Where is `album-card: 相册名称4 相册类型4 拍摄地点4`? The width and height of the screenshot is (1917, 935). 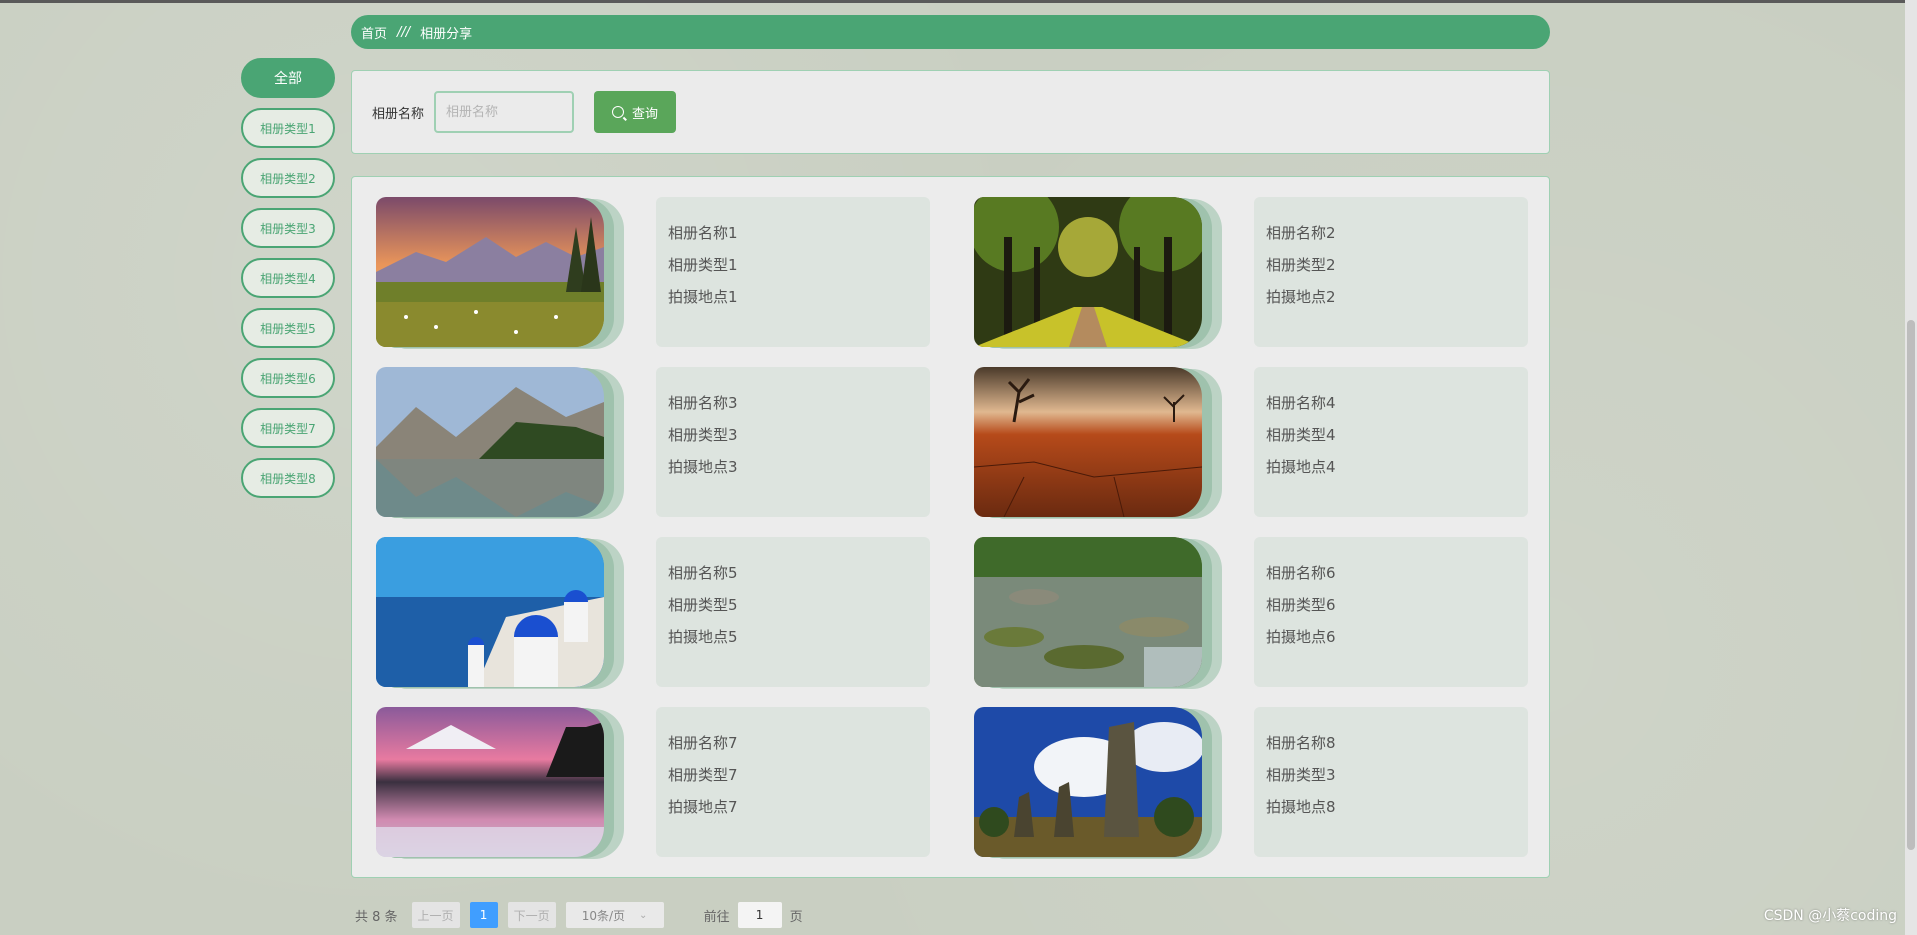 album-card: 相册名称4 相册类型4 拍摄地点4 is located at coordinates (1264, 443).